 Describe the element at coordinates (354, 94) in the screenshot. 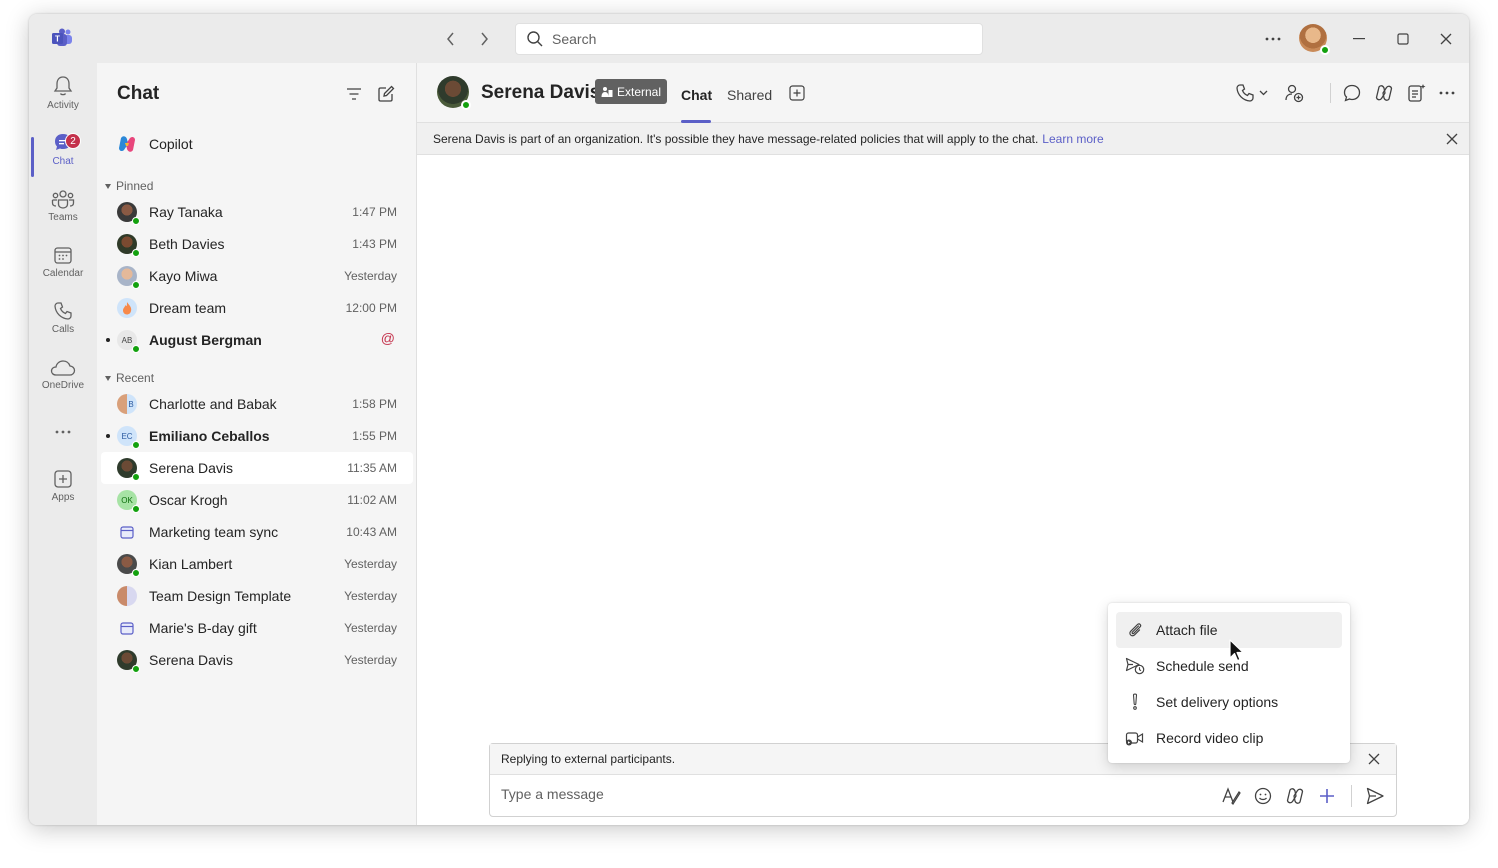

I see `filter-icon` at that location.